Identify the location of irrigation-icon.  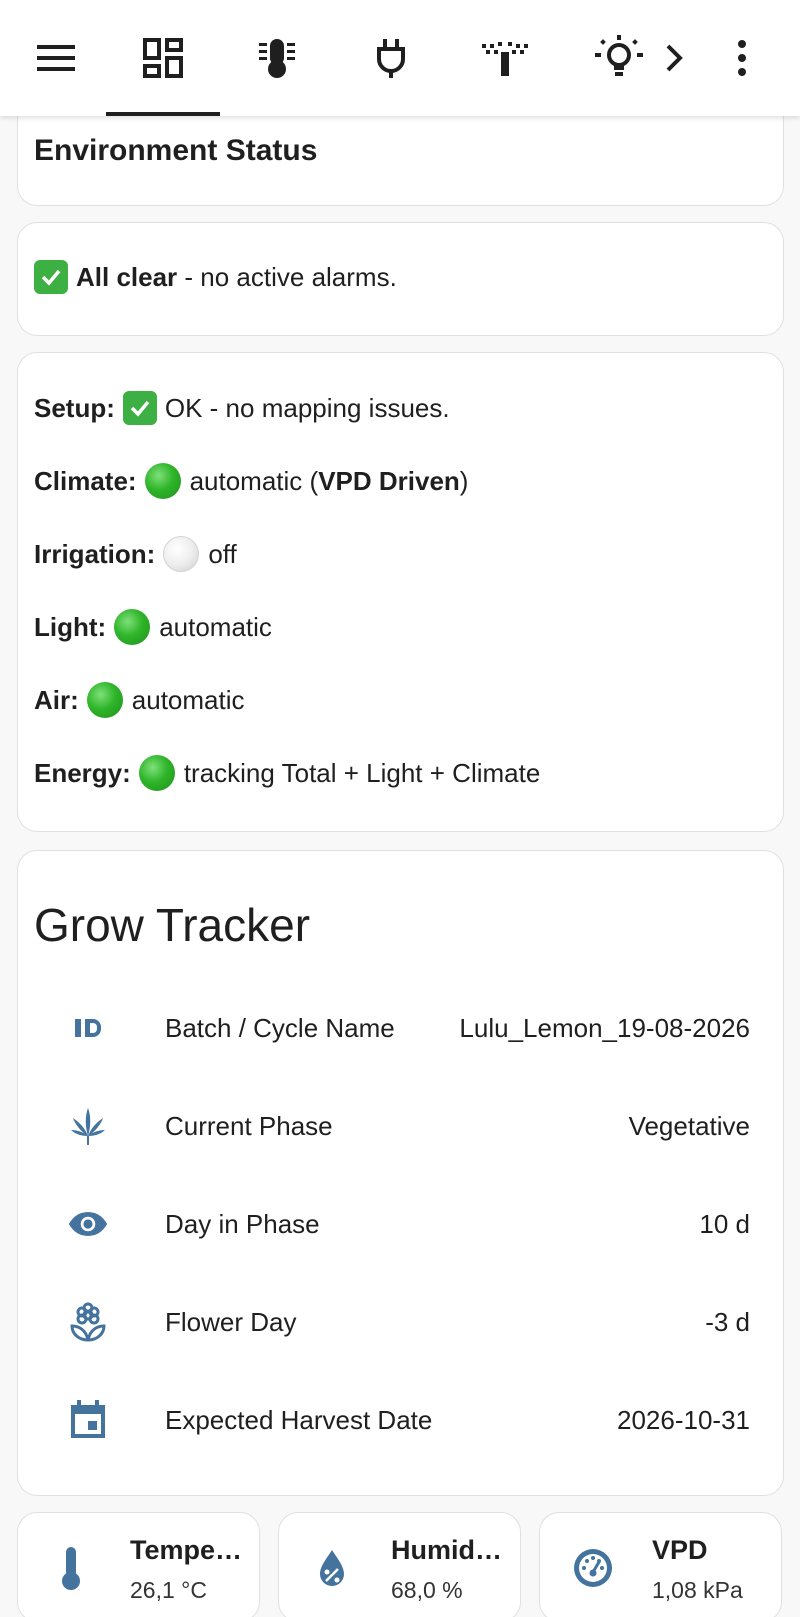
(505, 59).